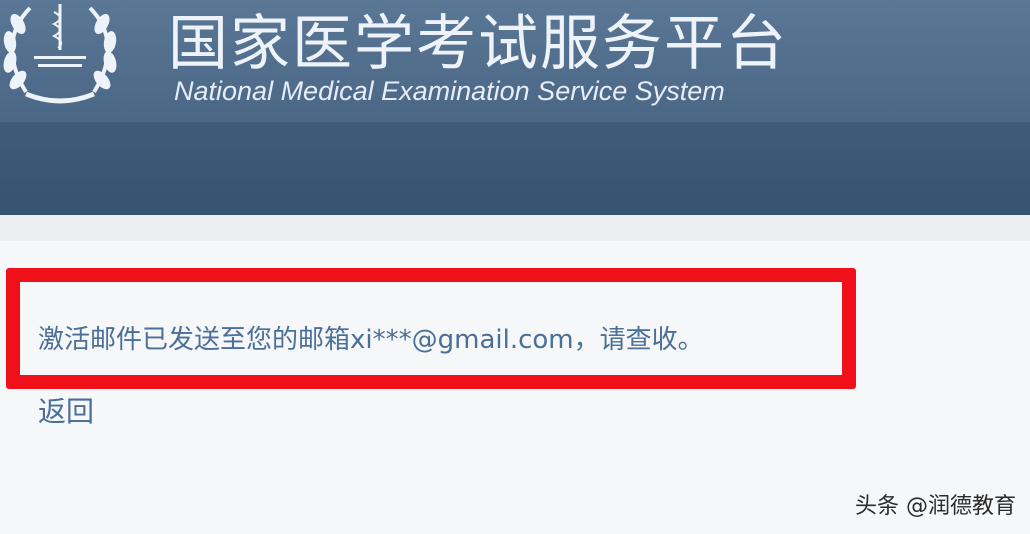 The height and width of the screenshot is (534, 1030). Describe the element at coordinates (478, 44) in the screenshot. I see `site-title-cn: 国家医学考试服务平台` at that location.